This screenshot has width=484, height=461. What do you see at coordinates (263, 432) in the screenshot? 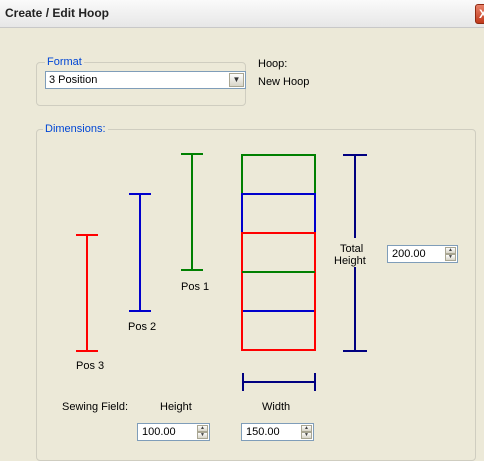
I see `width-input: 150.00` at bounding box center [263, 432].